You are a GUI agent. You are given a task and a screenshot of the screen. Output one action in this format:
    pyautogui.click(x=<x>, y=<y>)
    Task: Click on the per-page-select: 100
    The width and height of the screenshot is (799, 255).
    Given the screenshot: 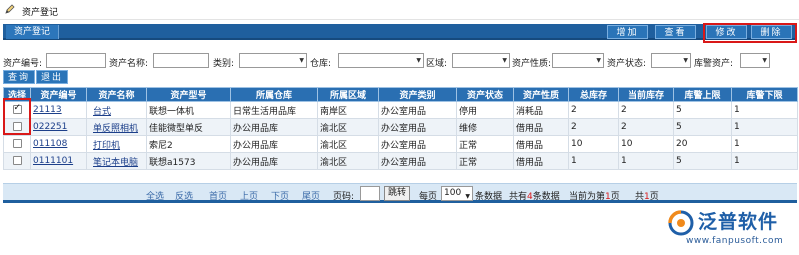 What is the action you would take?
    pyautogui.click(x=457, y=194)
    